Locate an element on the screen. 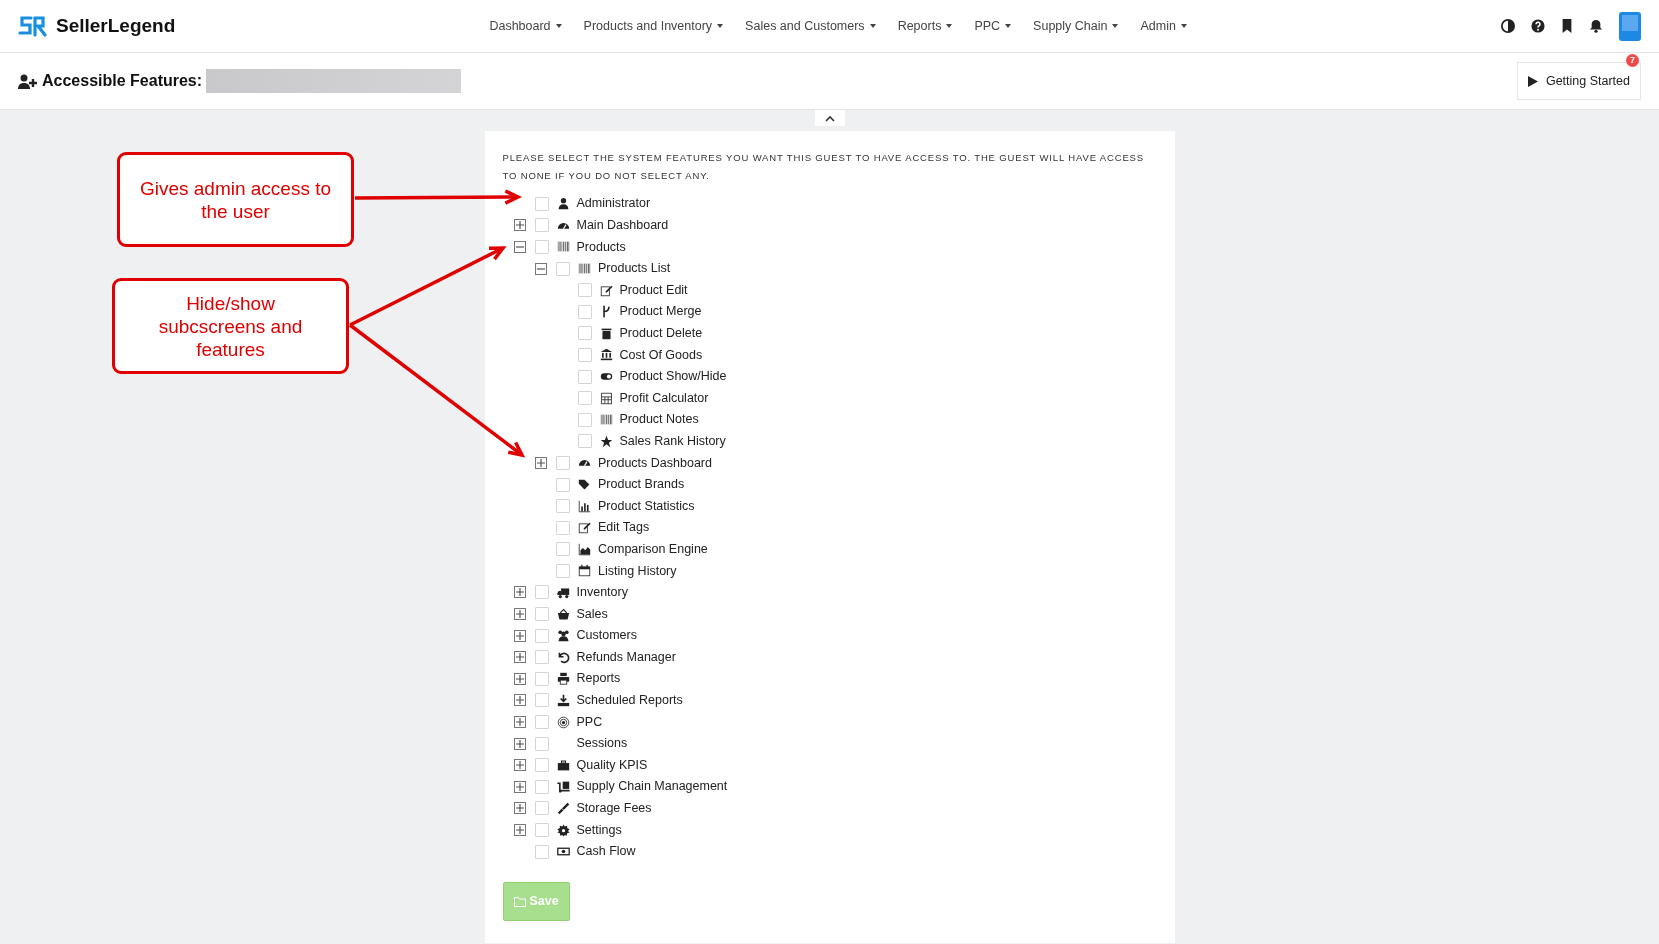 Image resolution: width=1659 pixels, height=944 pixels. nav-menu: Reports is located at coordinates (925, 26).